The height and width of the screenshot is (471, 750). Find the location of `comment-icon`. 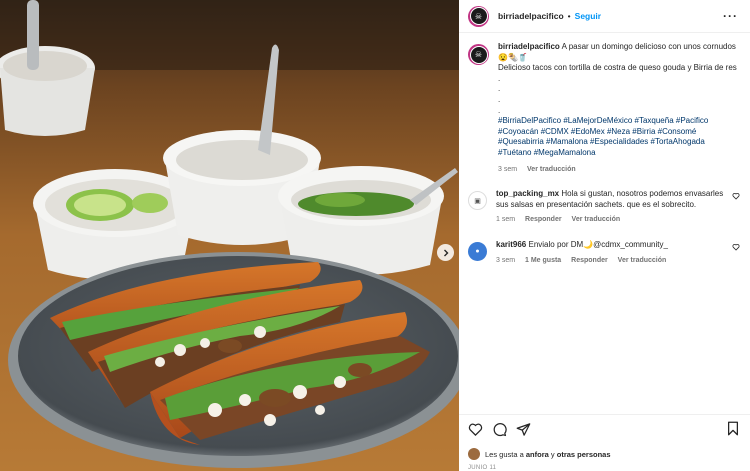

comment-icon is located at coordinates (500, 429).